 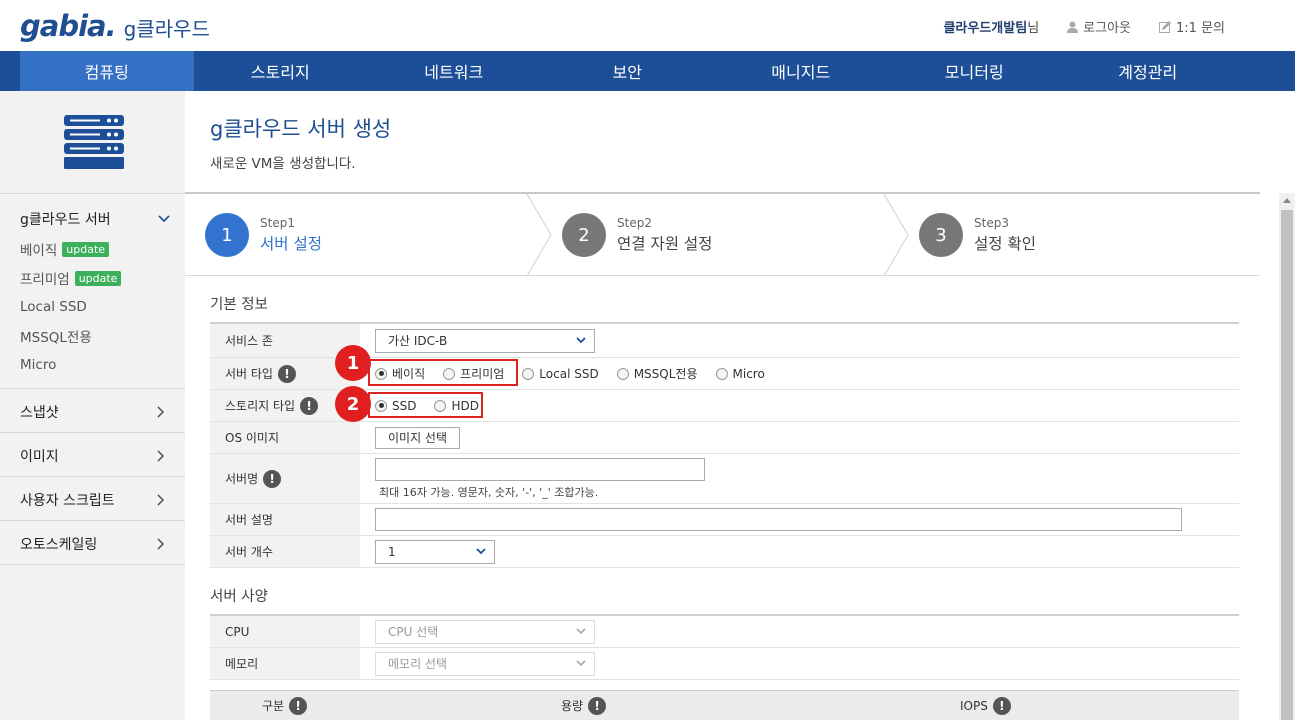 I want to click on form-row-name: 서버명! 최대 16자 가능. 영문자, 숫자, '-', '_' 조합가능., so click(x=724, y=479).